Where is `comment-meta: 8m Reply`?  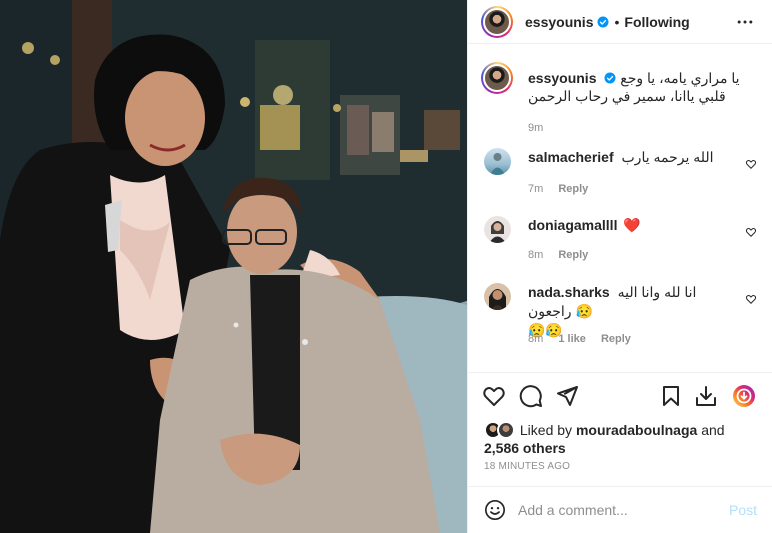 comment-meta: 8m Reply is located at coordinates (558, 255).